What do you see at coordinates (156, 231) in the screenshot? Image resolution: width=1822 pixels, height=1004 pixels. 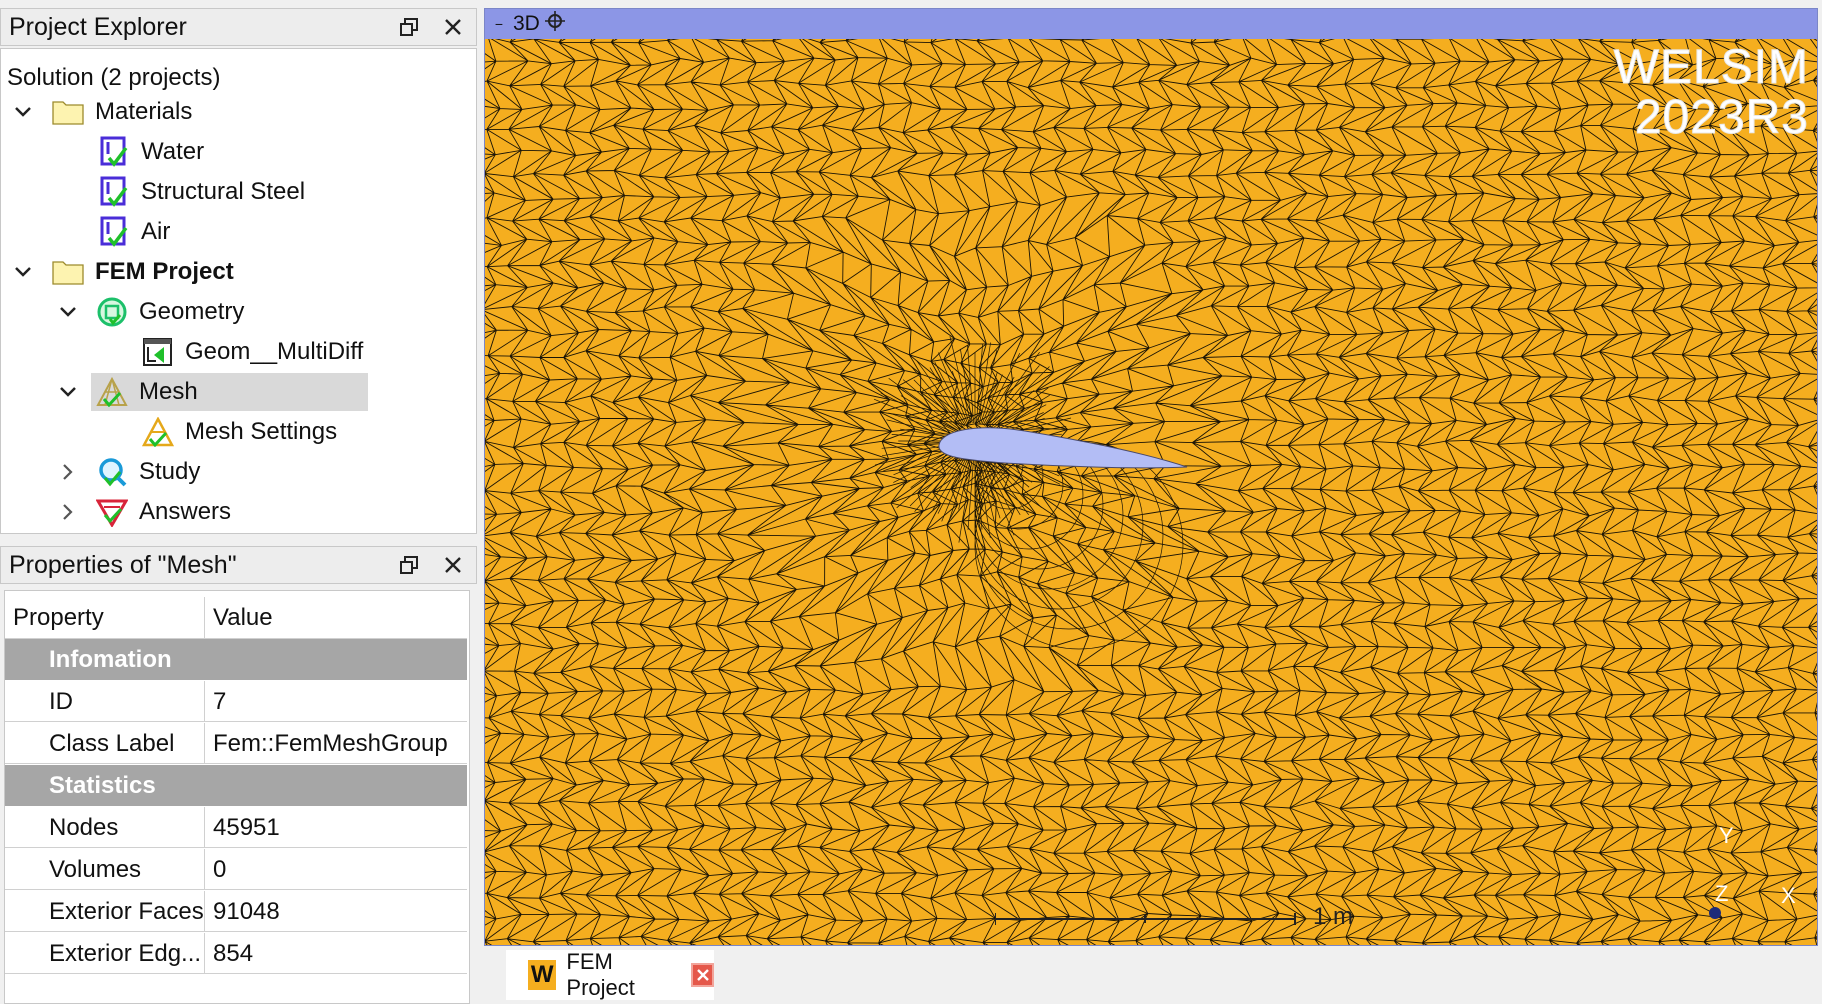 I see `tree-air-label: Air` at bounding box center [156, 231].